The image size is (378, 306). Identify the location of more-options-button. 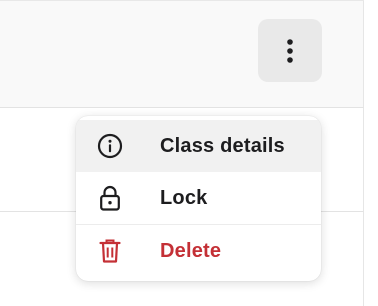
(290, 50).